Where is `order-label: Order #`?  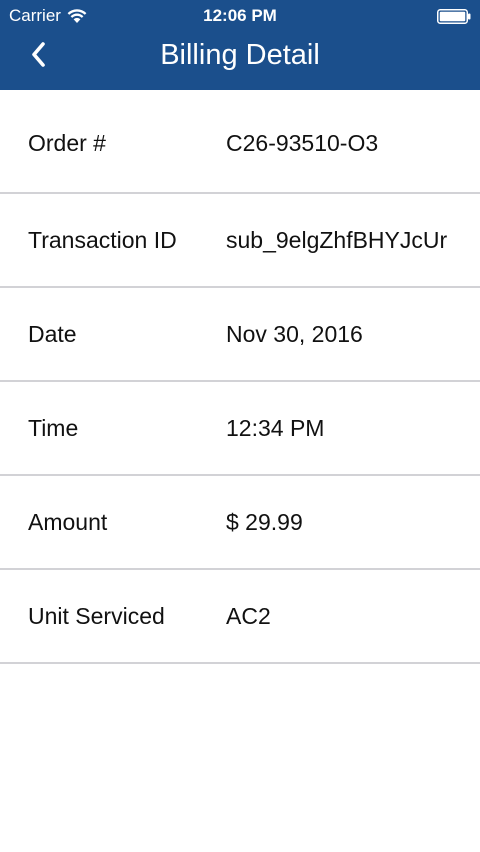 order-label: Order # is located at coordinates (67, 143).